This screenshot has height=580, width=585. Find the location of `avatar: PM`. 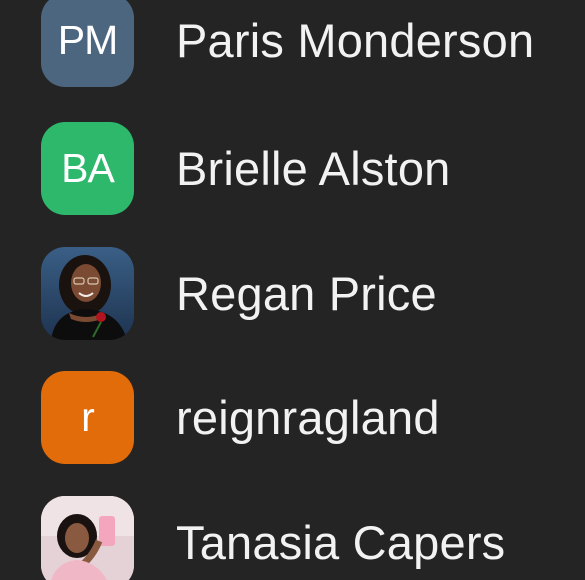

avatar: PM is located at coordinates (87, 43).